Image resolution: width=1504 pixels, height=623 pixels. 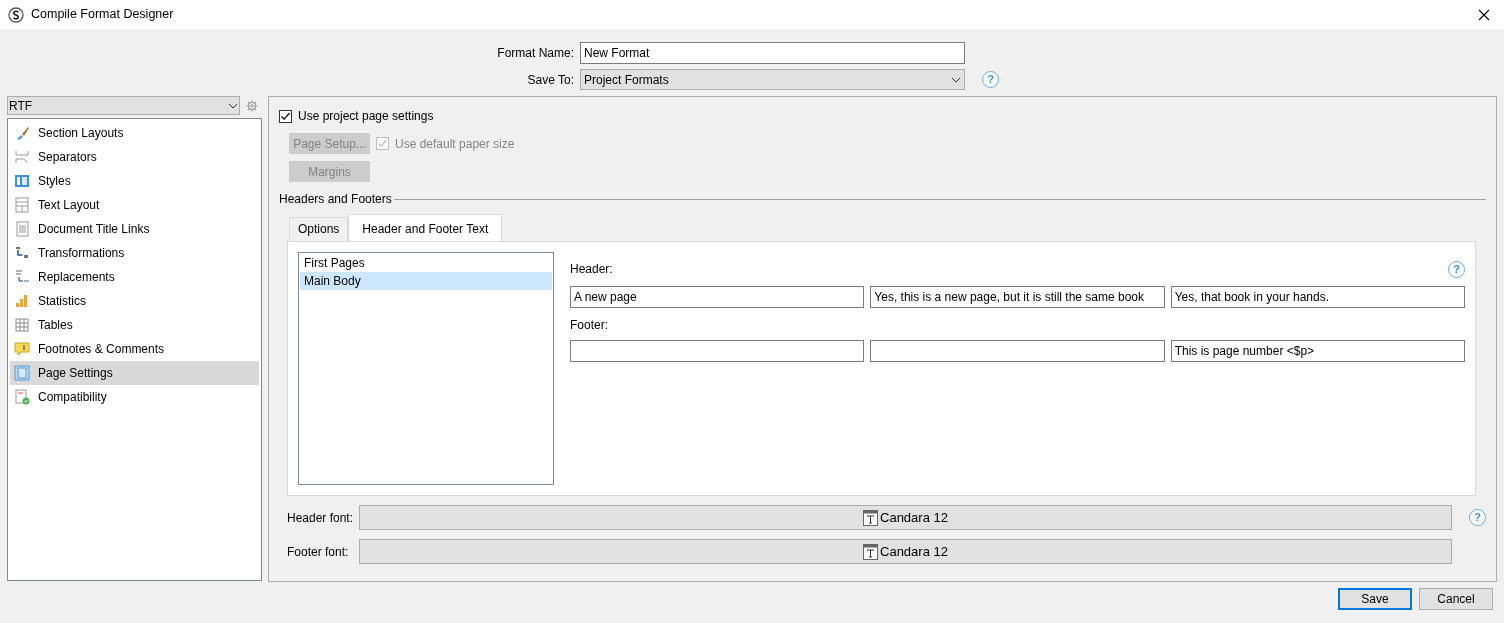 I want to click on document-icon, so click(x=22, y=229).